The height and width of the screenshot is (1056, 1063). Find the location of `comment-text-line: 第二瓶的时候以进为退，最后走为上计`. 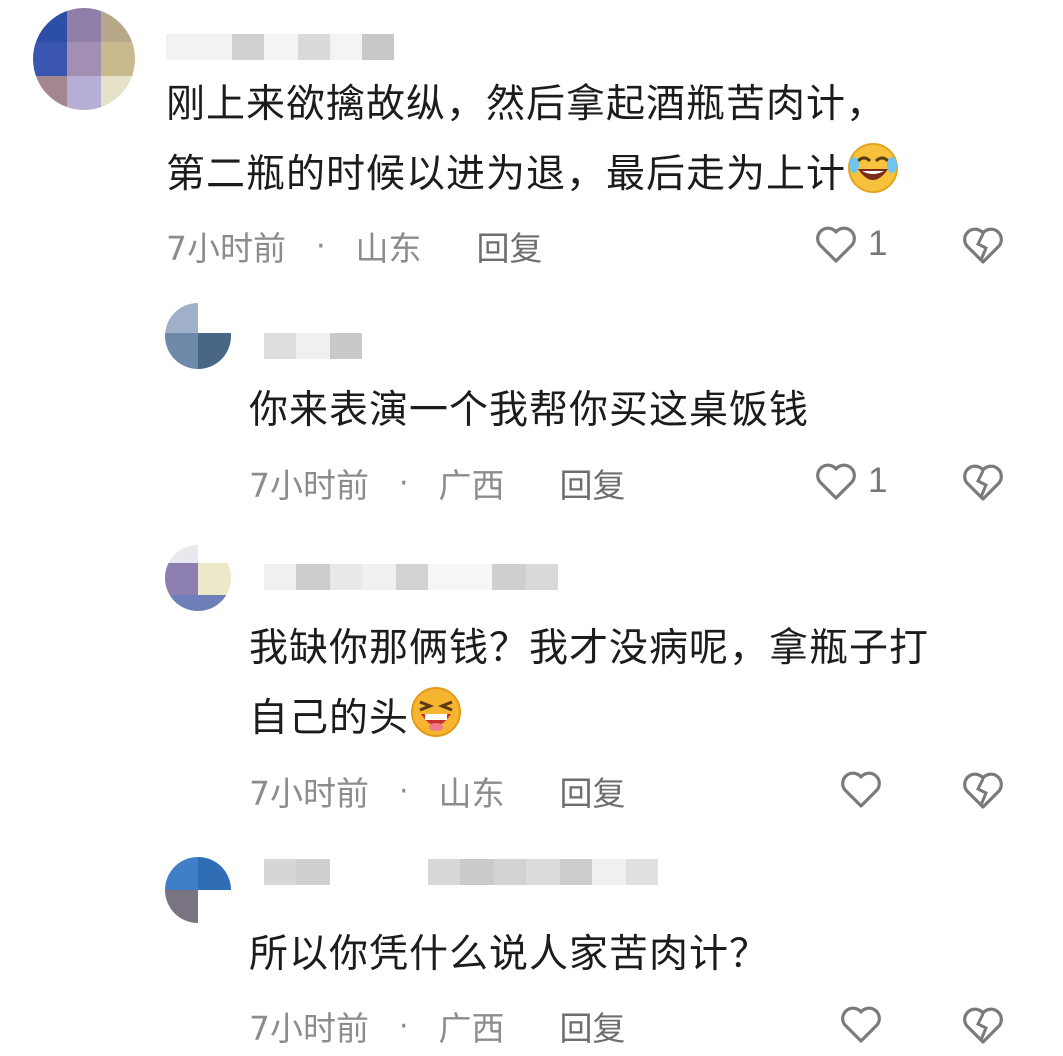

comment-text-line: 第二瓶的时候以进为退，最后走为上计 is located at coordinates (533, 175).